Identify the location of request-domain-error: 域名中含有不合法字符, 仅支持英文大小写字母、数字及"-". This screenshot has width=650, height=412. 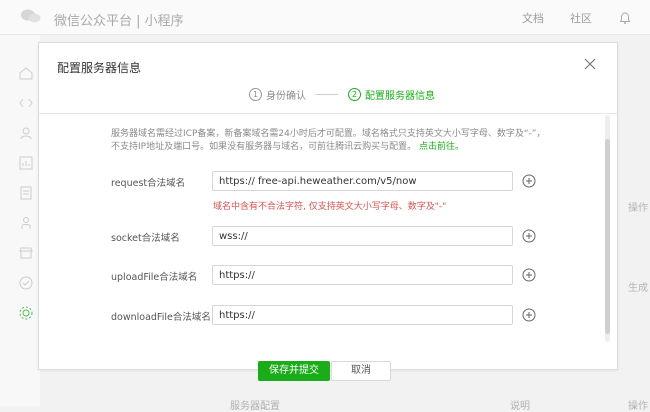
(330, 207).